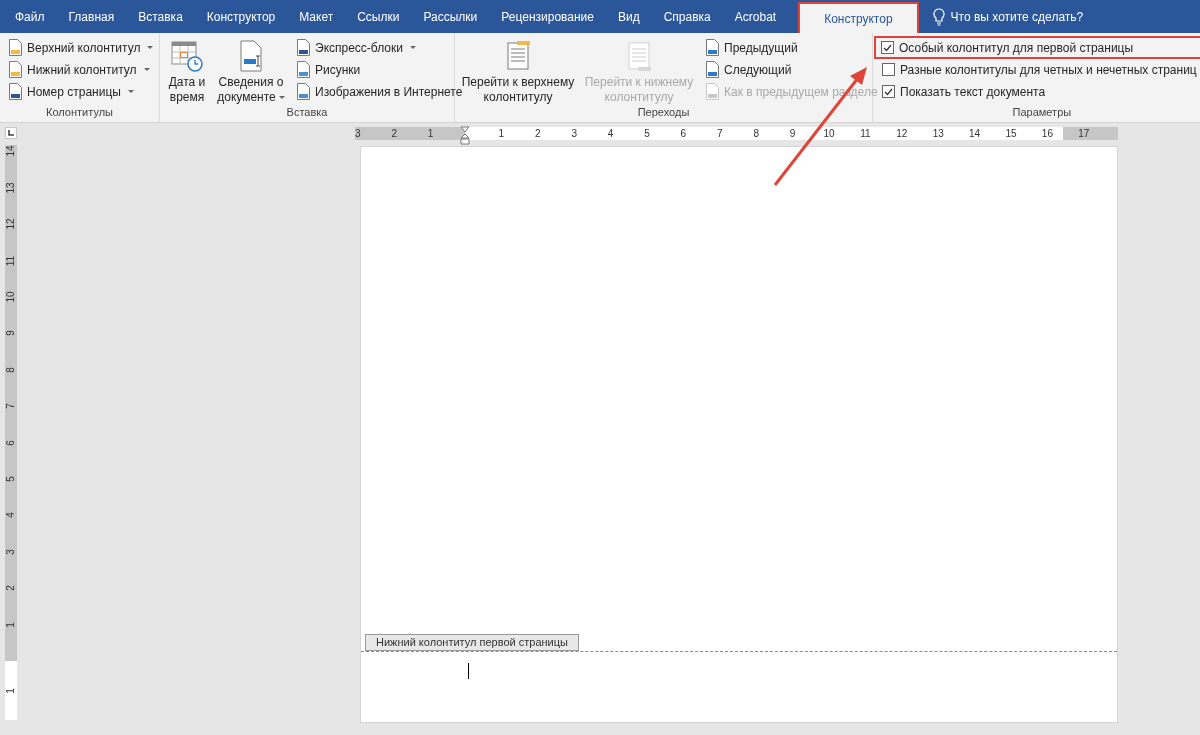 The image size is (1200, 735). What do you see at coordinates (547, 16) in the screenshot?
I see `ribbon-tab: Рецензирование` at bounding box center [547, 16].